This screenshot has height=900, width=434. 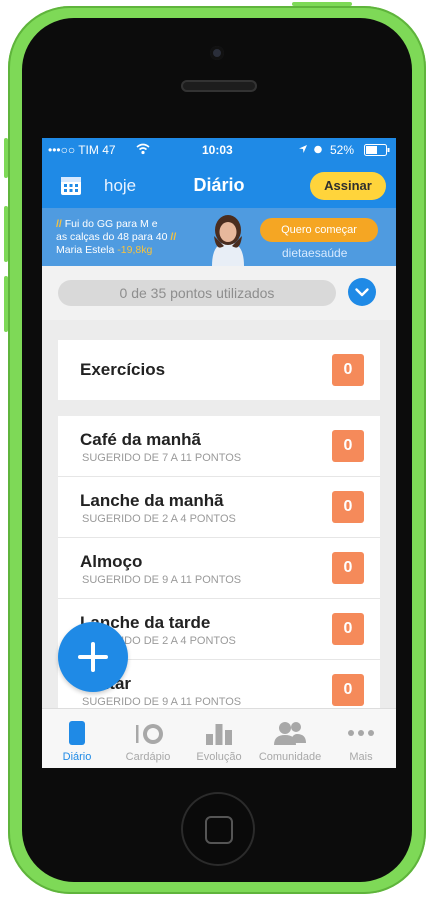 I want to click on location-icon, so click(x=303, y=149).